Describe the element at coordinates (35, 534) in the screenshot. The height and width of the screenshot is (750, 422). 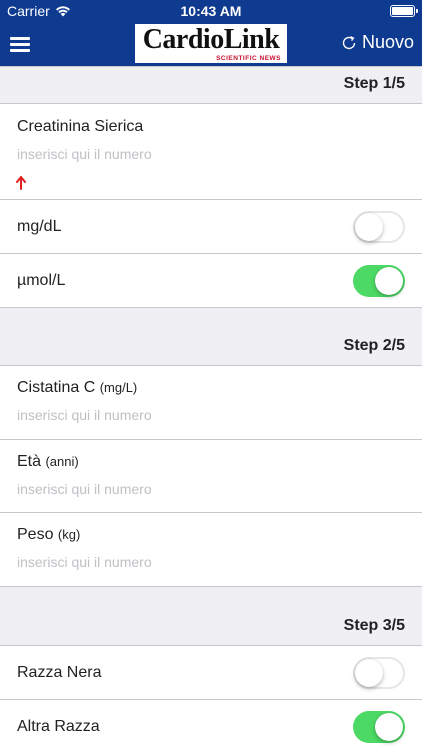
I see `weight-label-text: Peso` at that location.